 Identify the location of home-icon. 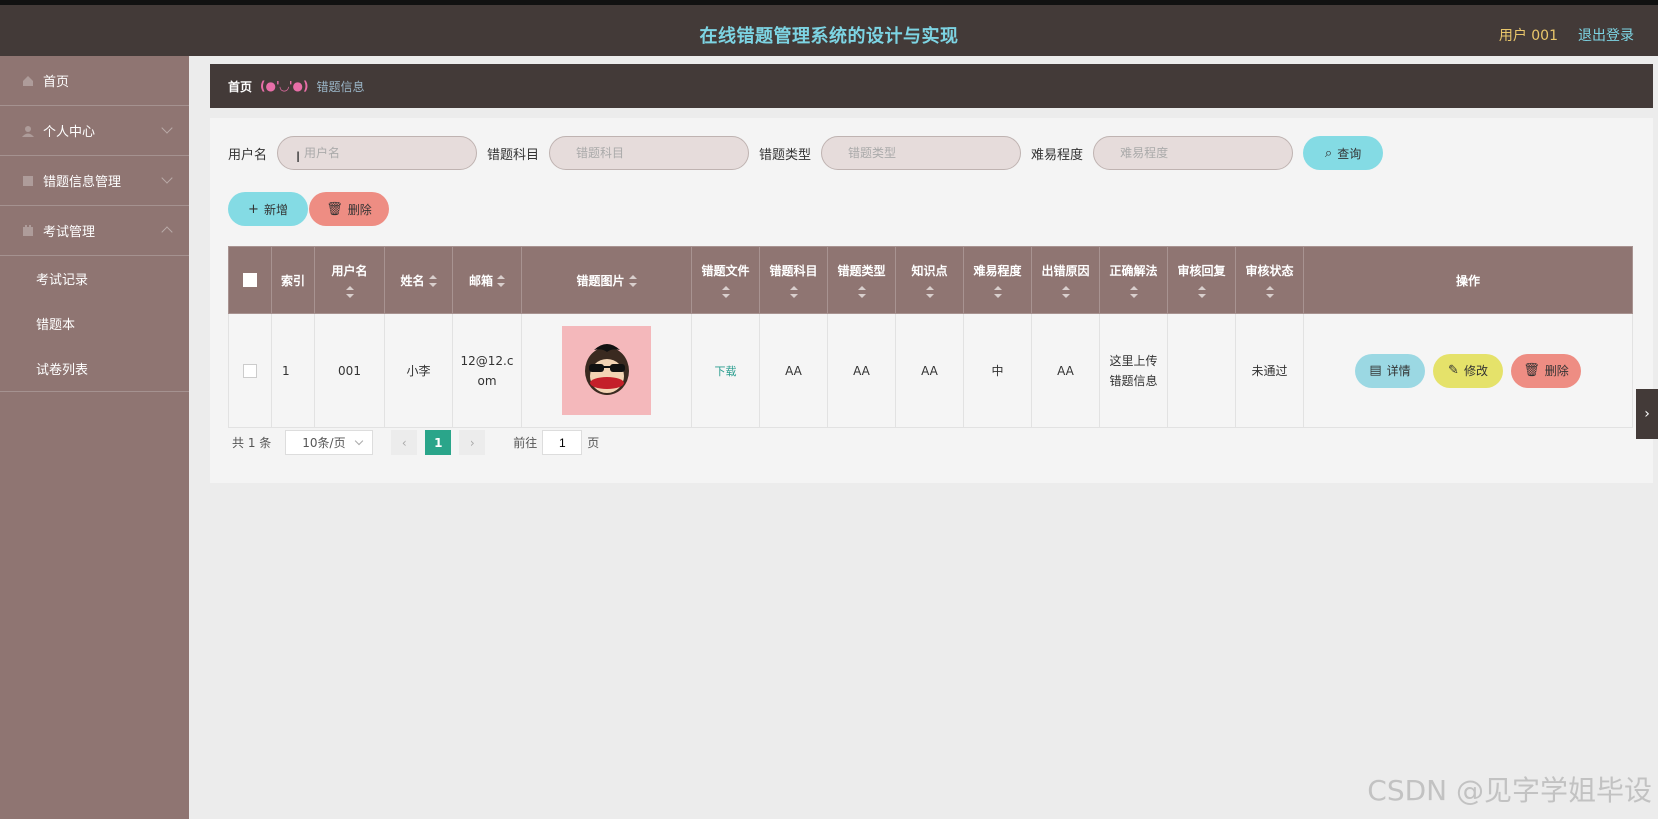
(28, 80).